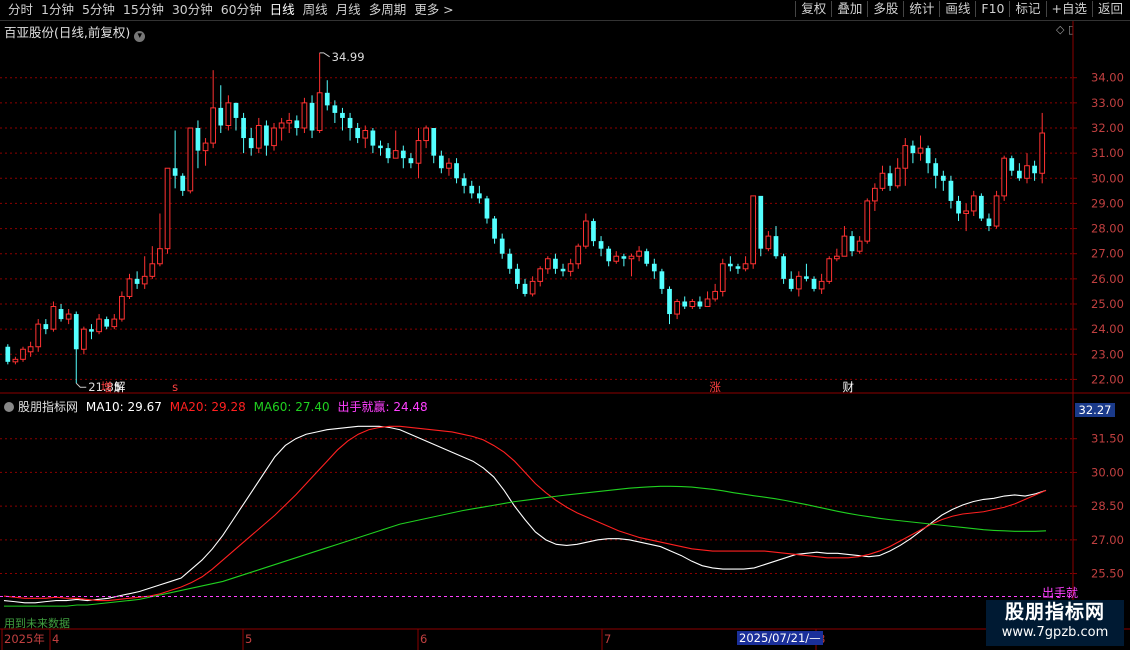 This screenshot has height=650, width=1130. What do you see at coordinates (1107, 354) in the screenshot?
I see `price-tick-label: 23.00` at bounding box center [1107, 354].